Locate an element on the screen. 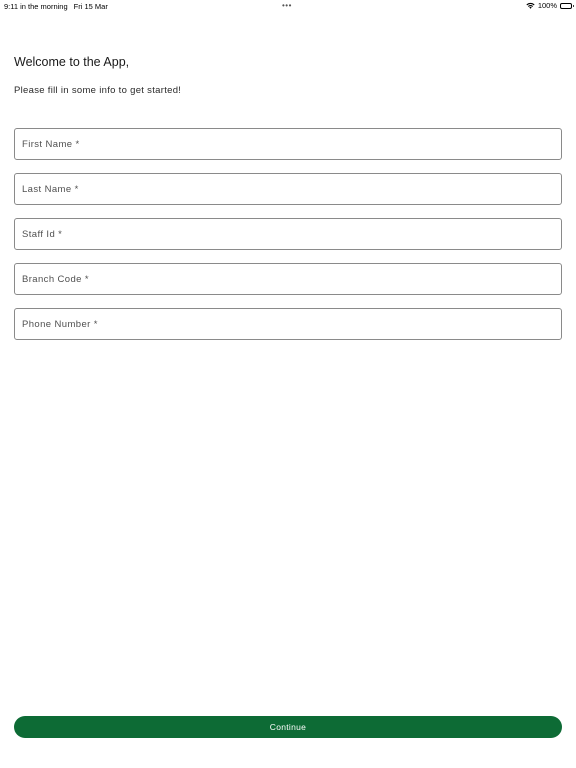  branch-code-field is located at coordinates (288, 279).